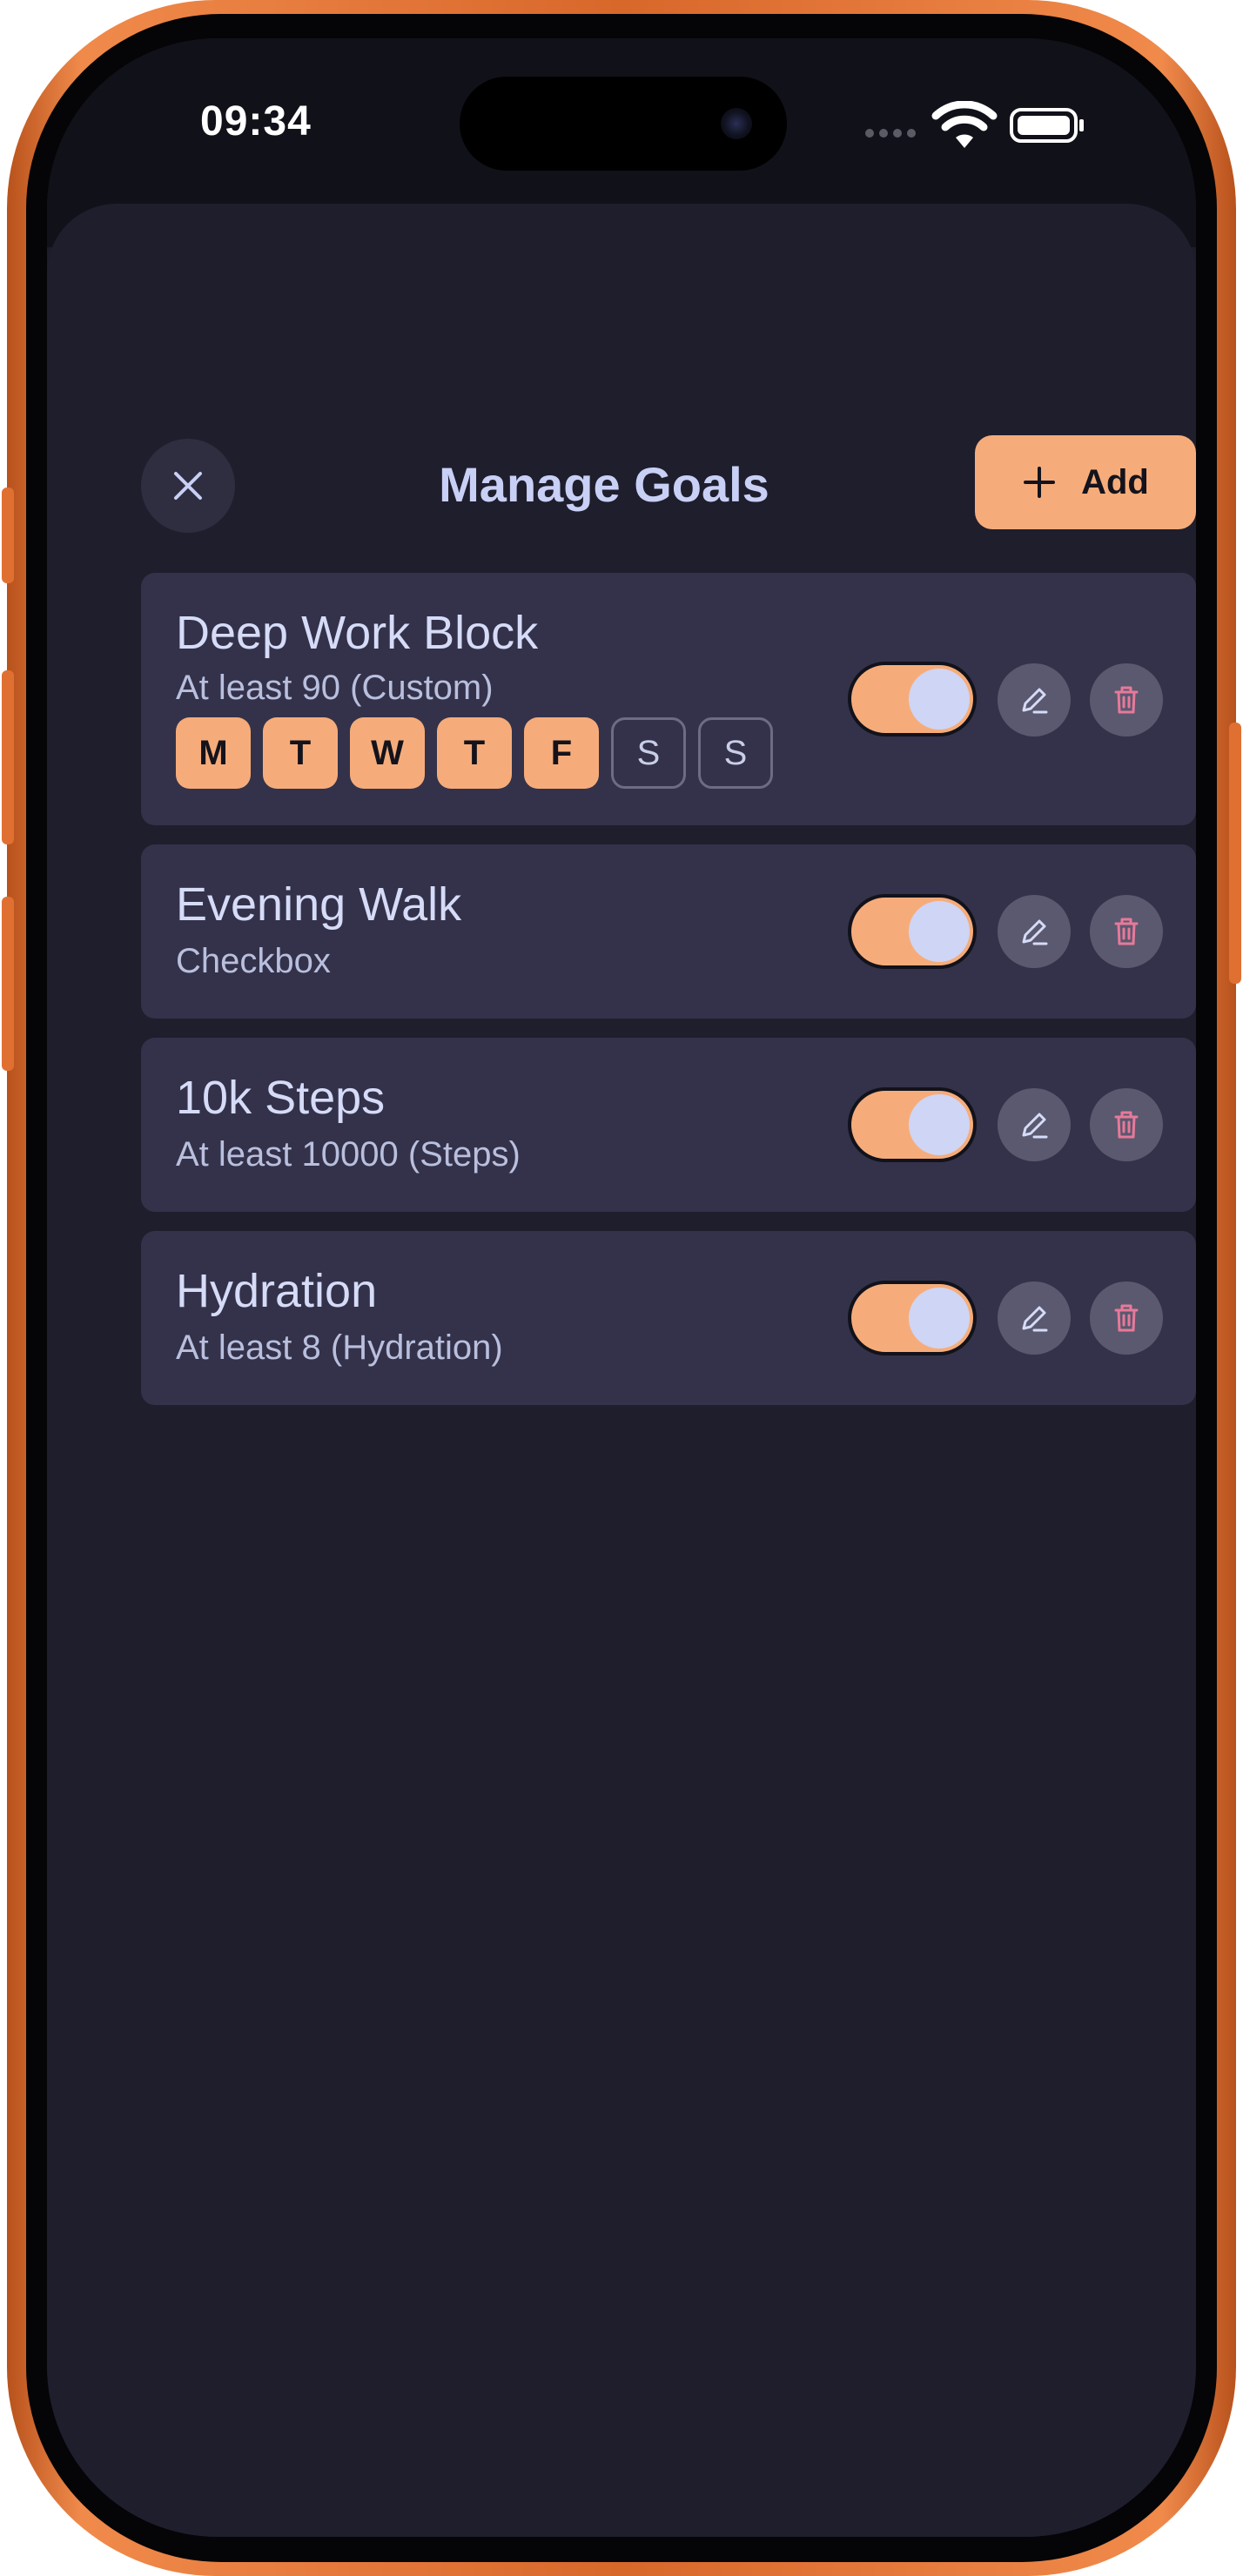 The width and height of the screenshot is (1243, 2576). I want to click on day-toggle-saturday: S, so click(648, 753).